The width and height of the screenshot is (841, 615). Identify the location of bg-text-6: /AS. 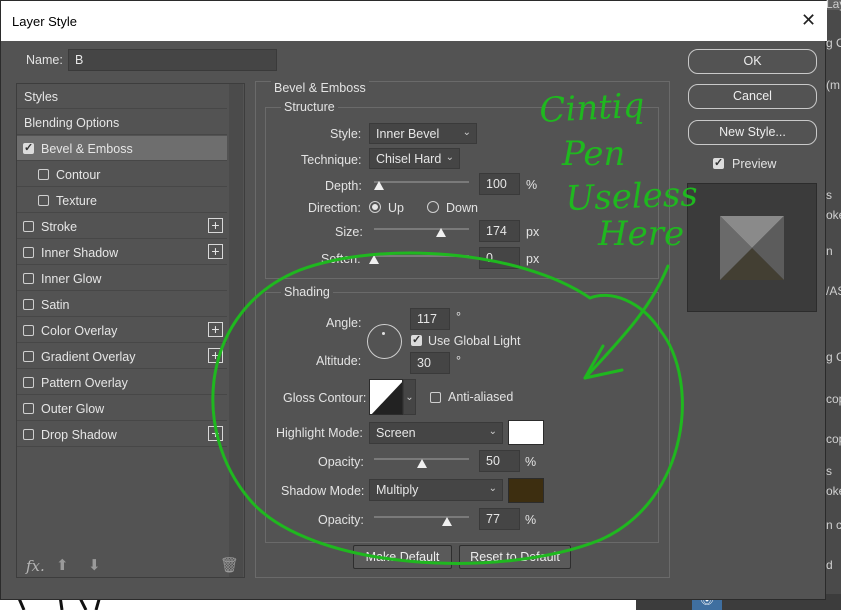
(833, 291).